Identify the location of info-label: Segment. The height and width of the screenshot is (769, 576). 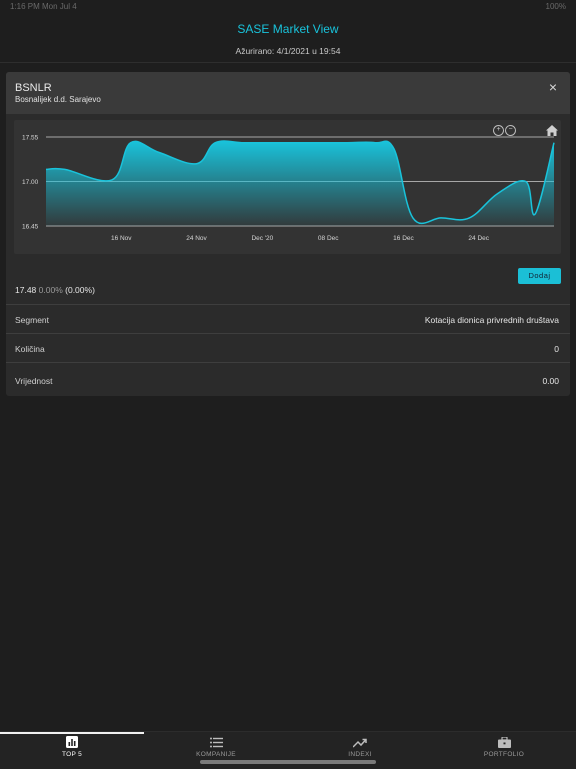
(32, 320).